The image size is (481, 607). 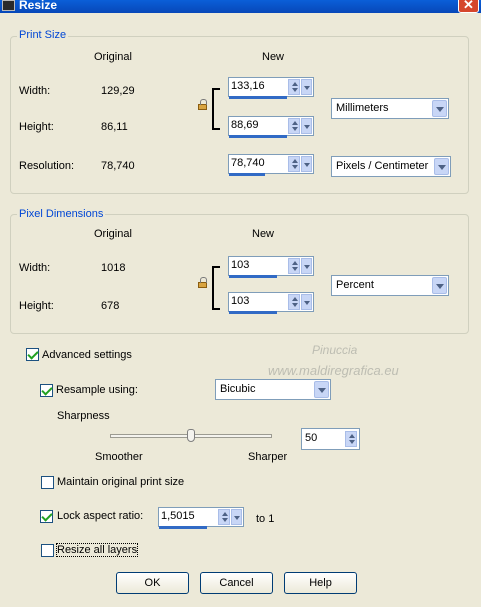 What do you see at coordinates (271, 88) in the screenshot?
I see `print-width-field: 133,16` at bounding box center [271, 88].